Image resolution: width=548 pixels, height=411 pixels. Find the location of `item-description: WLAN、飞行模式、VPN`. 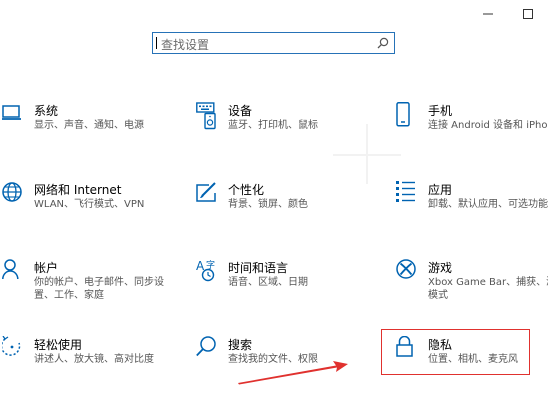

item-description: WLAN、飞行模式、VPN is located at coordinates (89, 204).